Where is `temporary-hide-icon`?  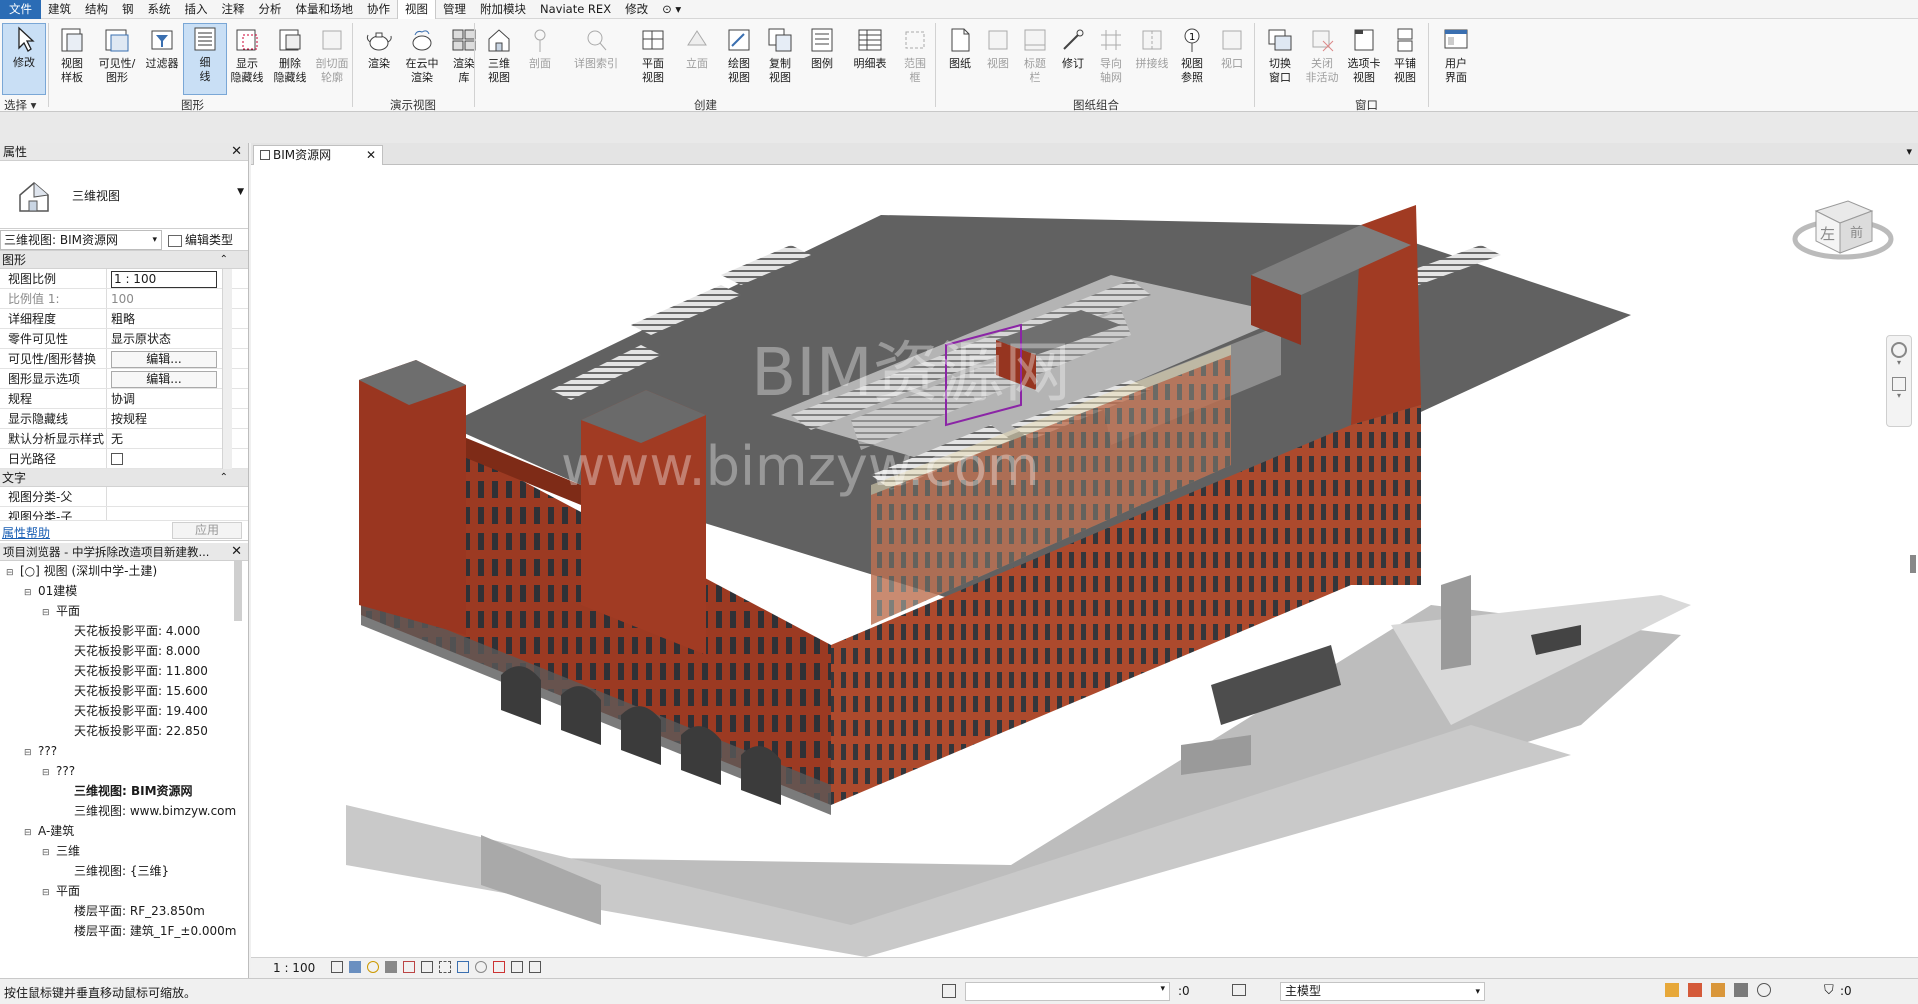 temporary-hide-icon is located at coordinates (481, 967).